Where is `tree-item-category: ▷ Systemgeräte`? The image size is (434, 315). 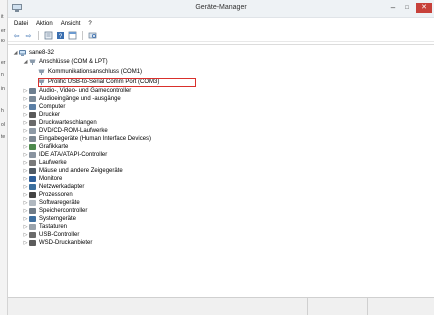
tree-item-category: ▷ Systemgeräte is located at coordinates (49, 219).